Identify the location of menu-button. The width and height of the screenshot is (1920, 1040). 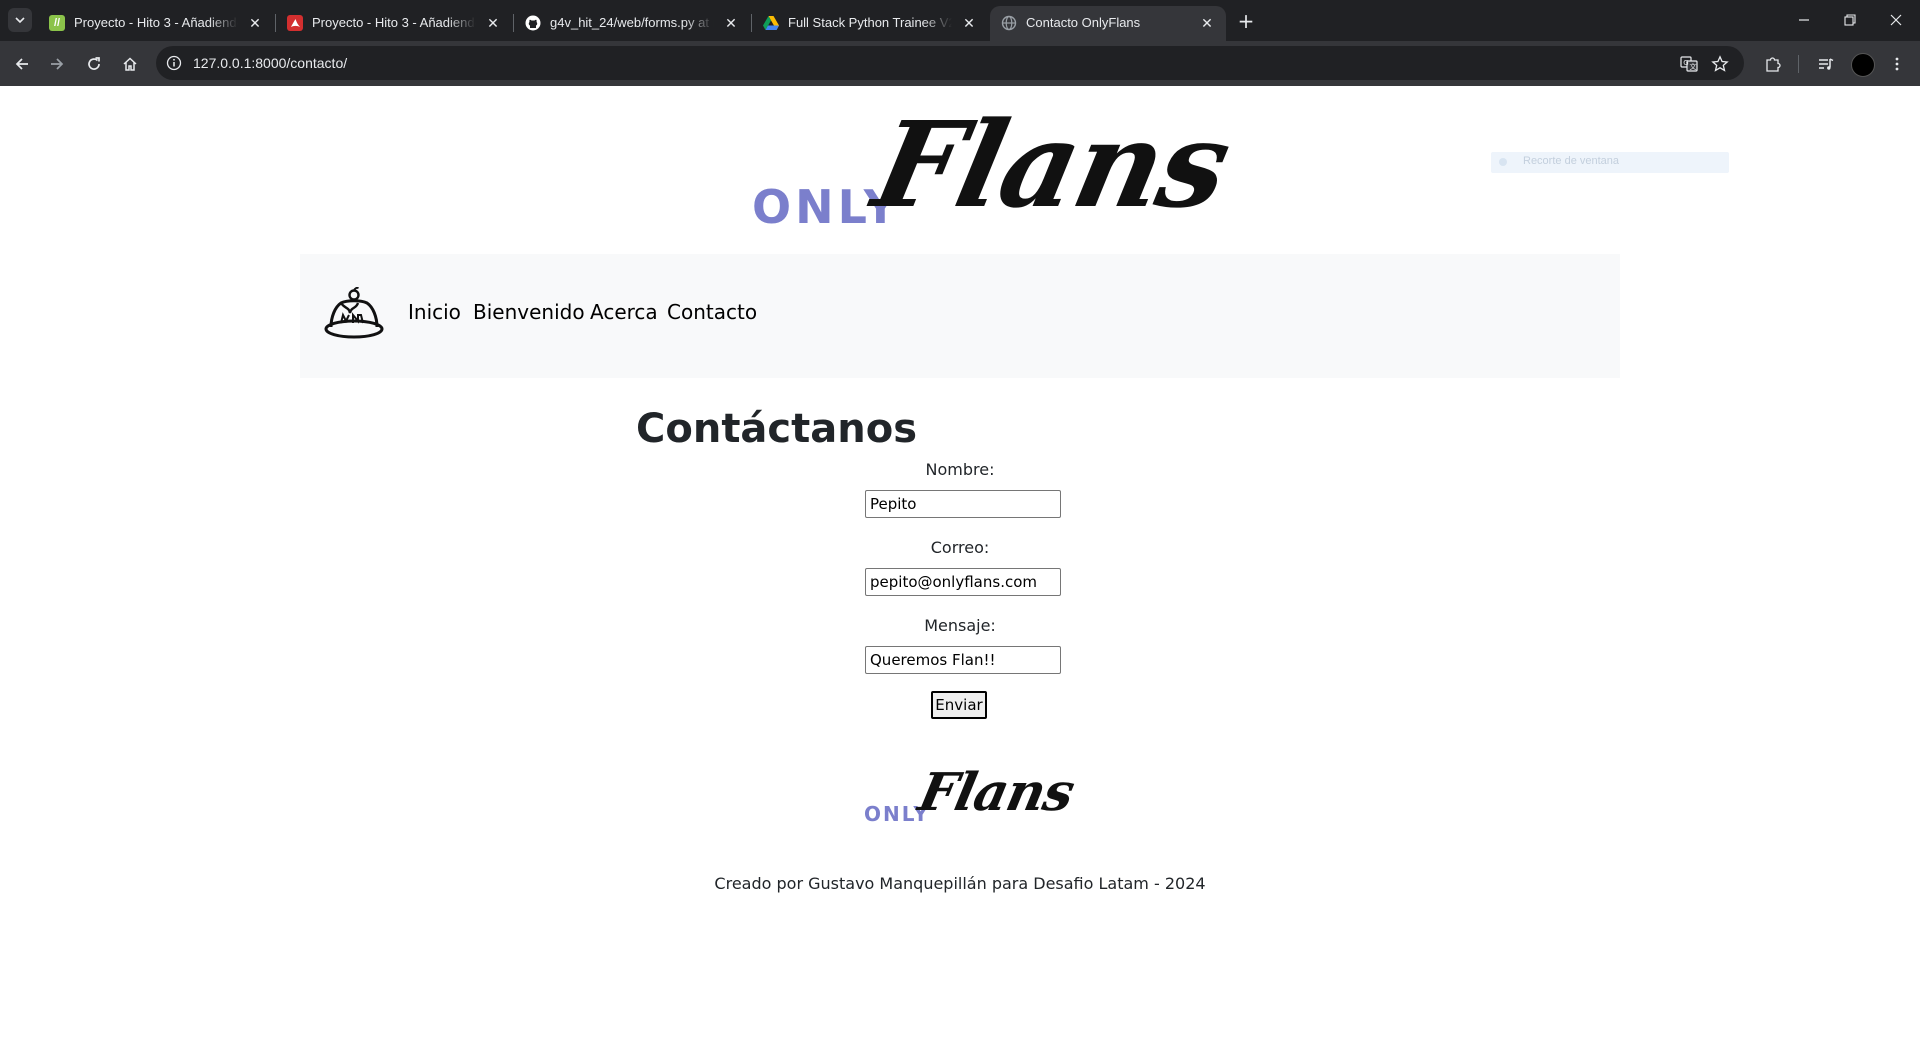
(1897, 64).